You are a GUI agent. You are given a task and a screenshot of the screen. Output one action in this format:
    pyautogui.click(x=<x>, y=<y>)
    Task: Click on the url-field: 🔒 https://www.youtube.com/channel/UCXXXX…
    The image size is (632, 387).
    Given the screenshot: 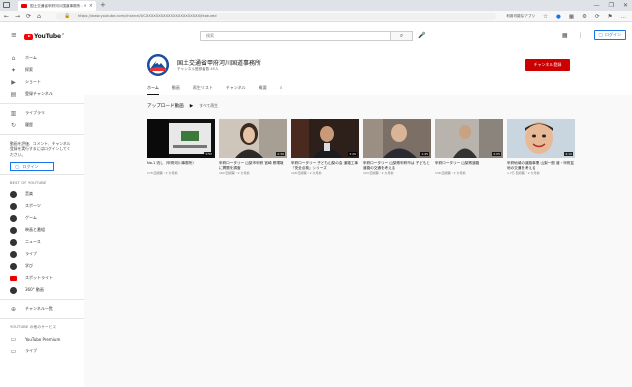 What is the action you would take?
    pyautogui.click(x=276, y=16)
    